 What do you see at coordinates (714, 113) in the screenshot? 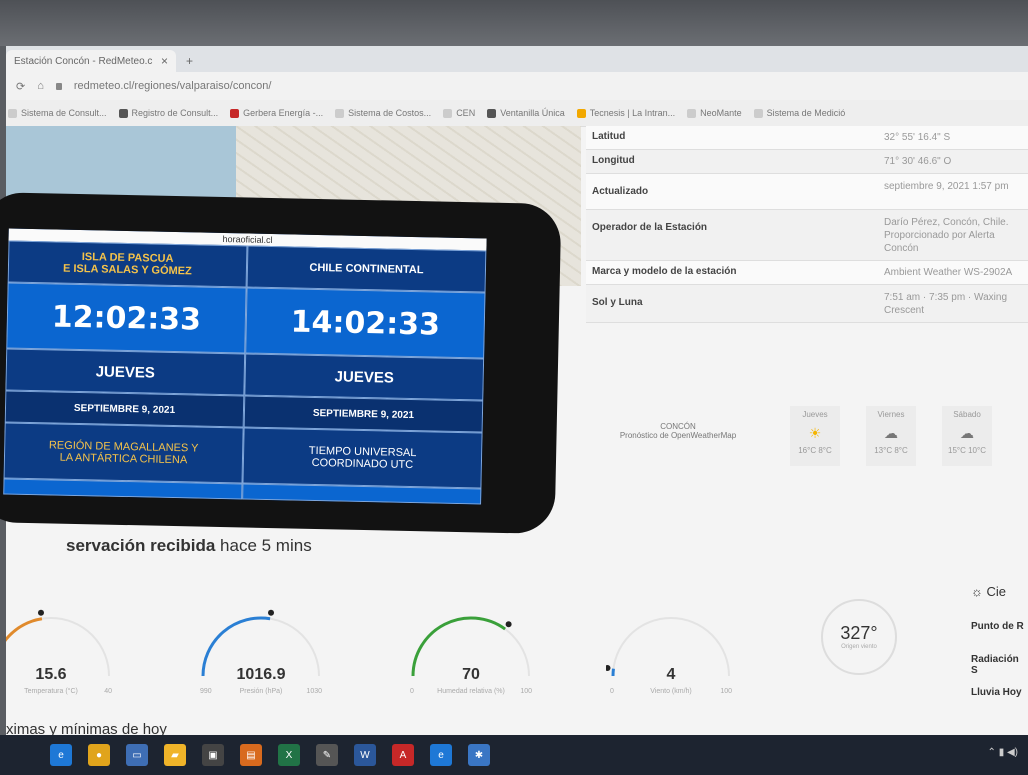
I see `bookmark-item: NeoMante` at bounding box center [714, 113].